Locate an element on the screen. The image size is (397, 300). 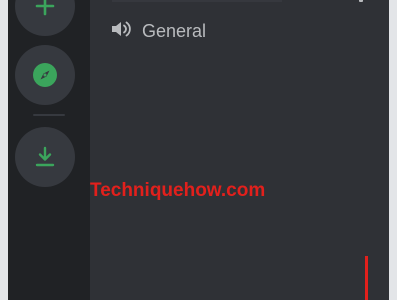
watermark-text: Techniquehow.com is located at coordinates (178, 190).